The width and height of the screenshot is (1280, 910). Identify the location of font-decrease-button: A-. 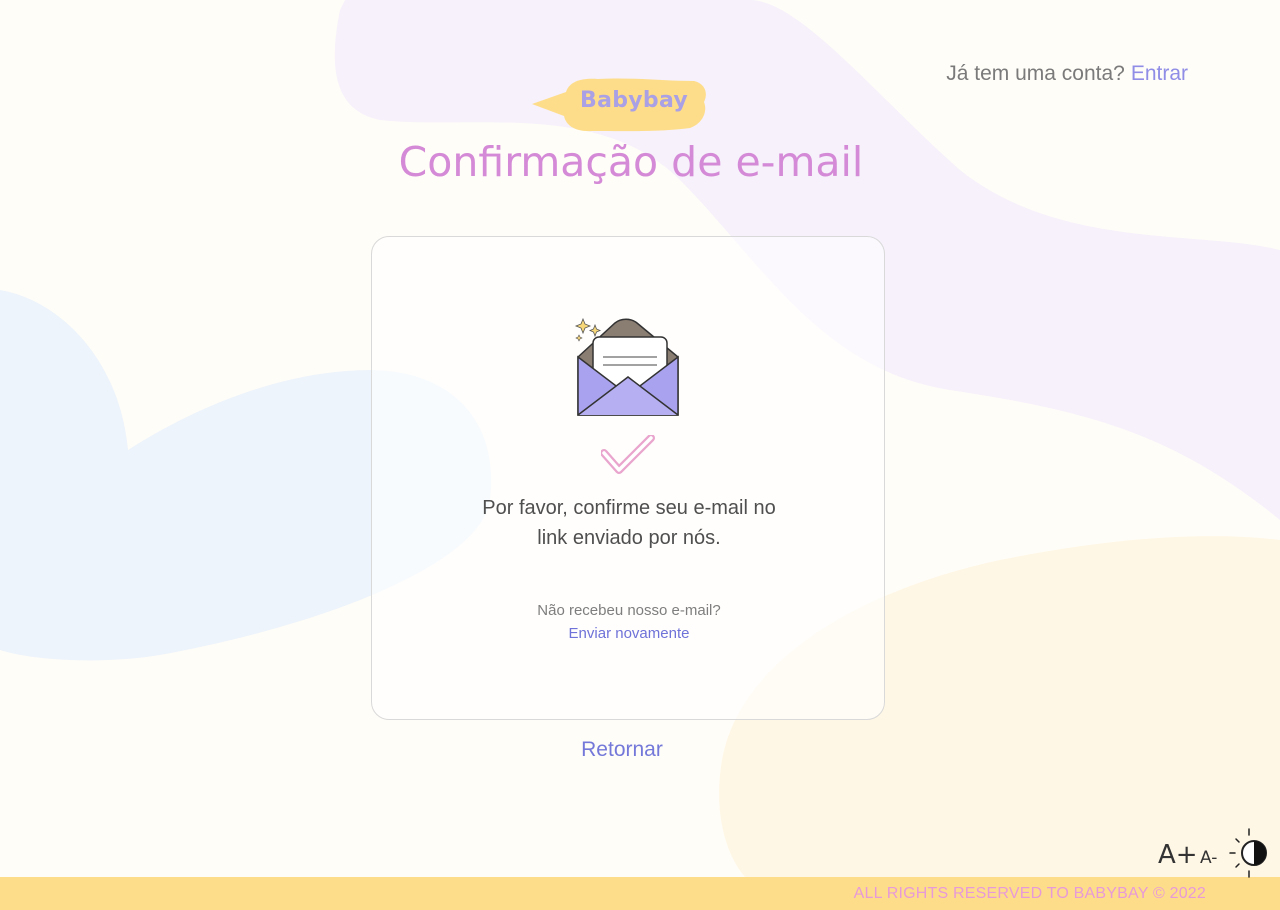
(1208, 858).